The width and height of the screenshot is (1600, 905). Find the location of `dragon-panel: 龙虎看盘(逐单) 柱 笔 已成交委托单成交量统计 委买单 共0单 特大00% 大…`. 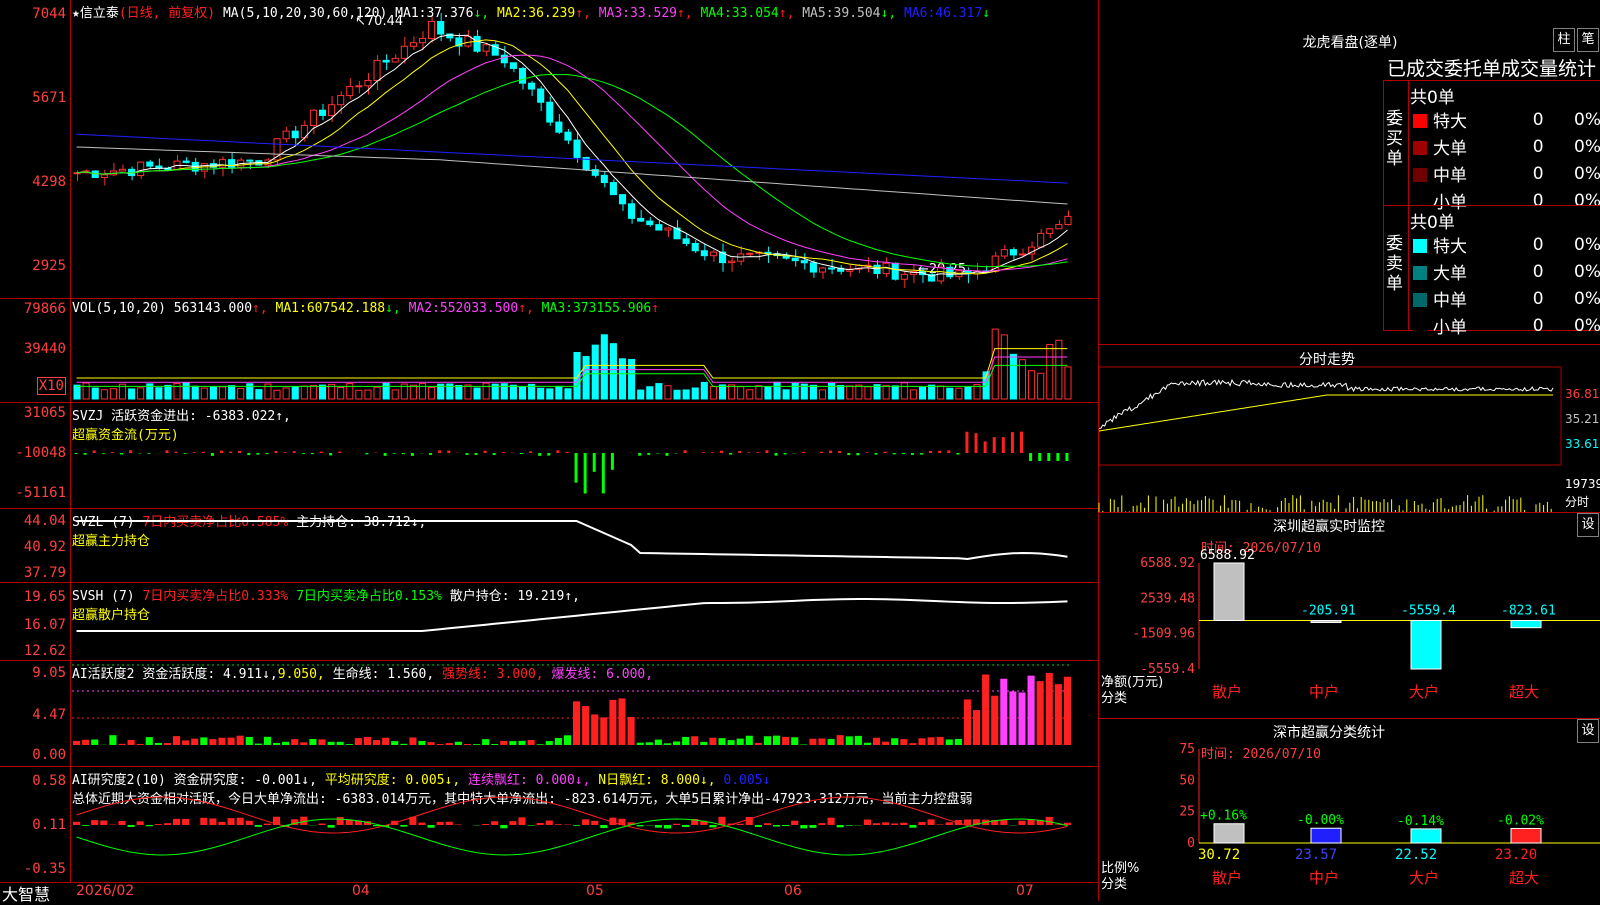

dragon-panel: 龙虎看盘(逐单) 柱 笔 已成交委托单成交量统计 委买单 共0单 特大00% 大… is located at coordinates (1349, 172).